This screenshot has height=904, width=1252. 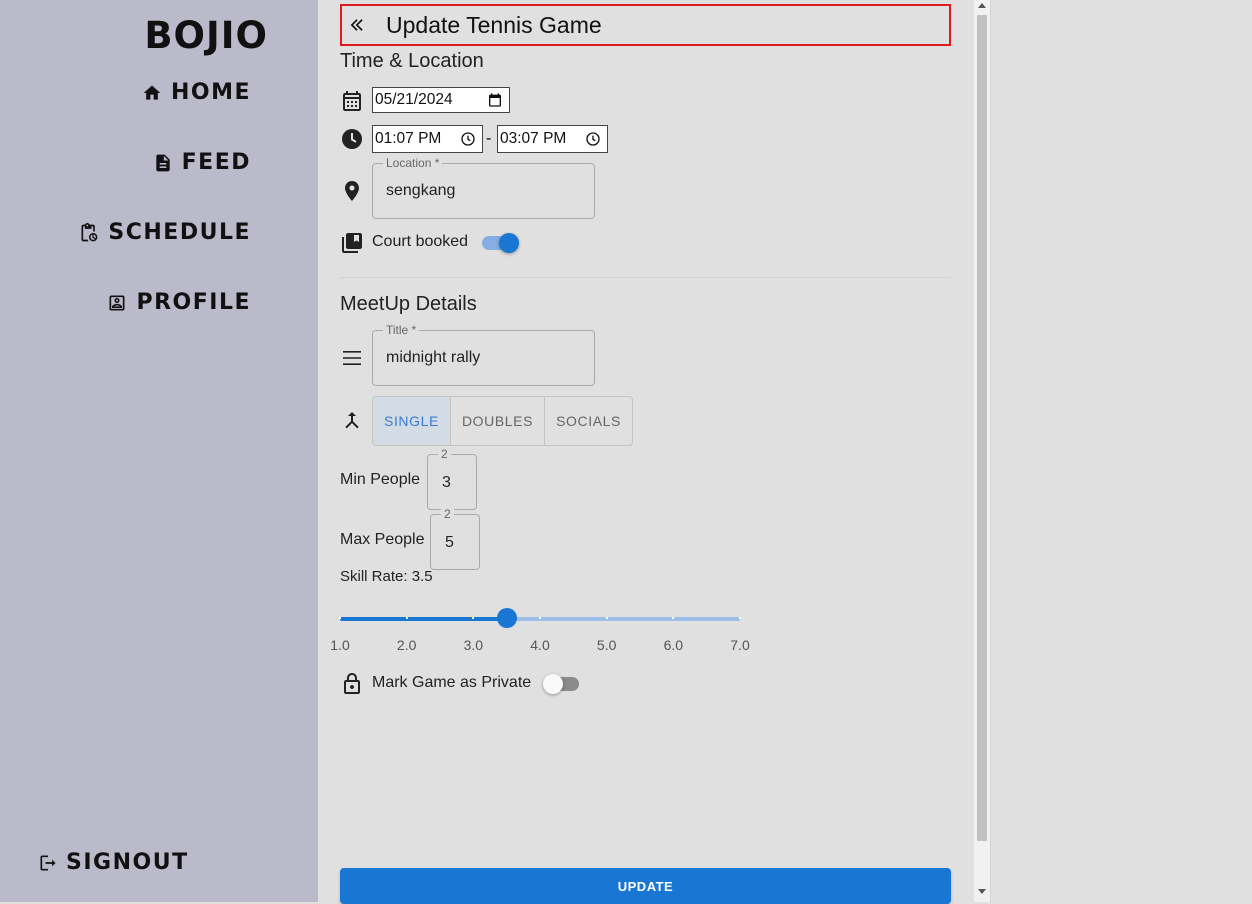 What do you see at coordinates (352, 358) in the screenshot?
I see `menu-lines-icon` at bounding box center [352, 358].